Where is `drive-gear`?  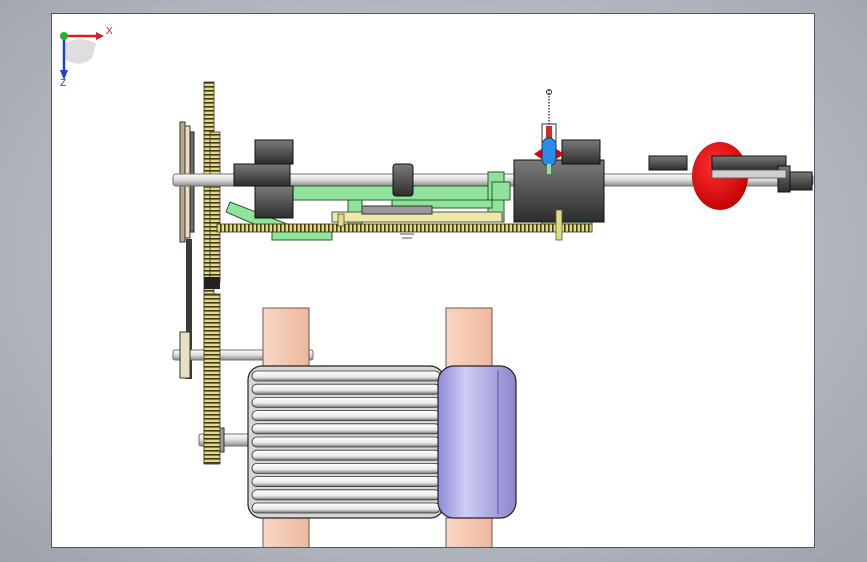 drive-gear is located at coordinates (212, 379).